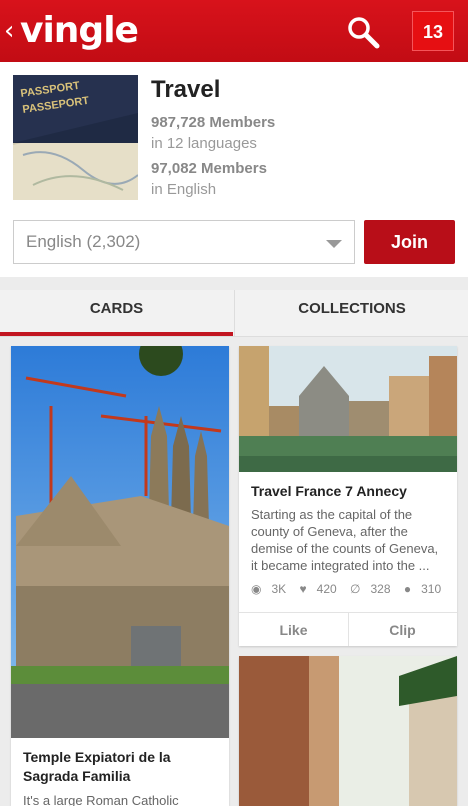 The image size is (468, 806). What do you see at coordinates (345, 548) in the screenshot?
I see `card-description-line-3: demise of the counts of Geneva,` at bounding box center [345, 548].